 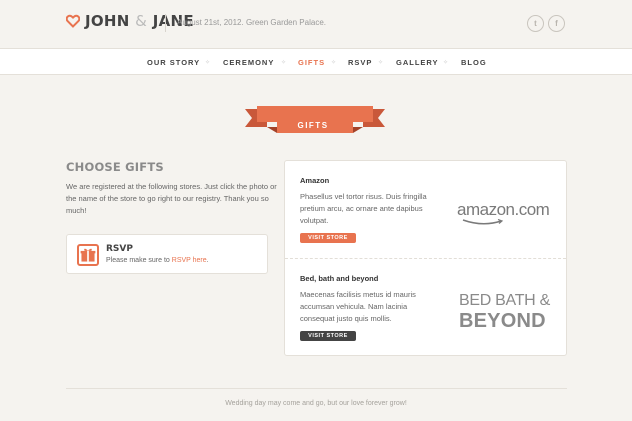 I want to click on rsvp-text: Please make sure to RSVP here., so click(x=157, y=260).